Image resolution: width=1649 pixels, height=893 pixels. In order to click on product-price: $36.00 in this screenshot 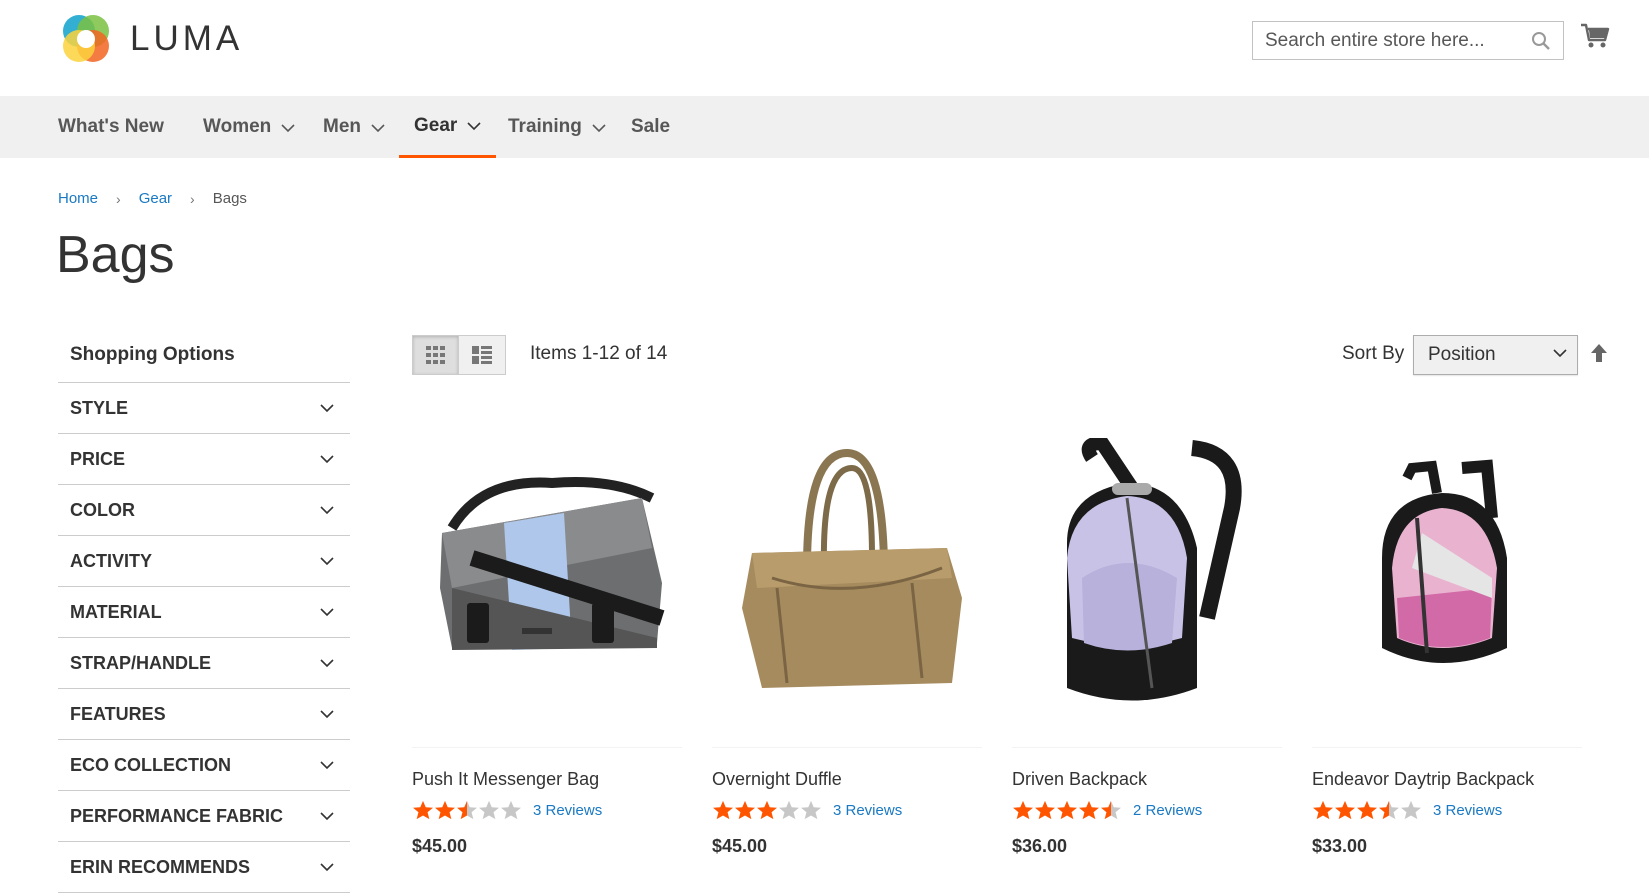, I will do `click(1040, 846)`.